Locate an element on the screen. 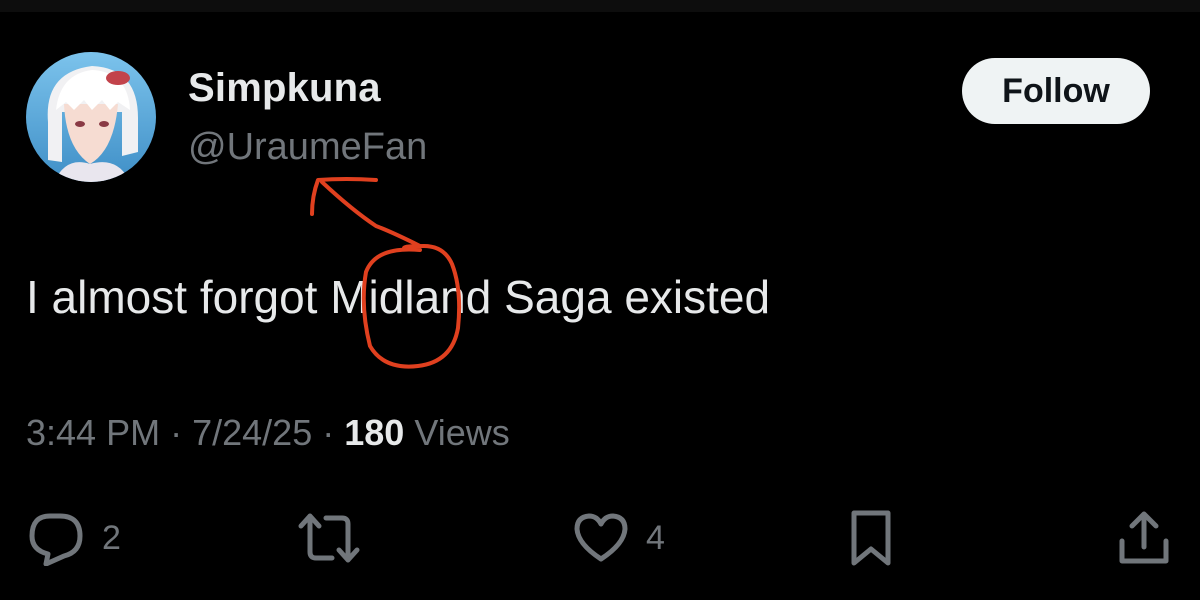  retweet-icon is located at coordinates (329, 538).